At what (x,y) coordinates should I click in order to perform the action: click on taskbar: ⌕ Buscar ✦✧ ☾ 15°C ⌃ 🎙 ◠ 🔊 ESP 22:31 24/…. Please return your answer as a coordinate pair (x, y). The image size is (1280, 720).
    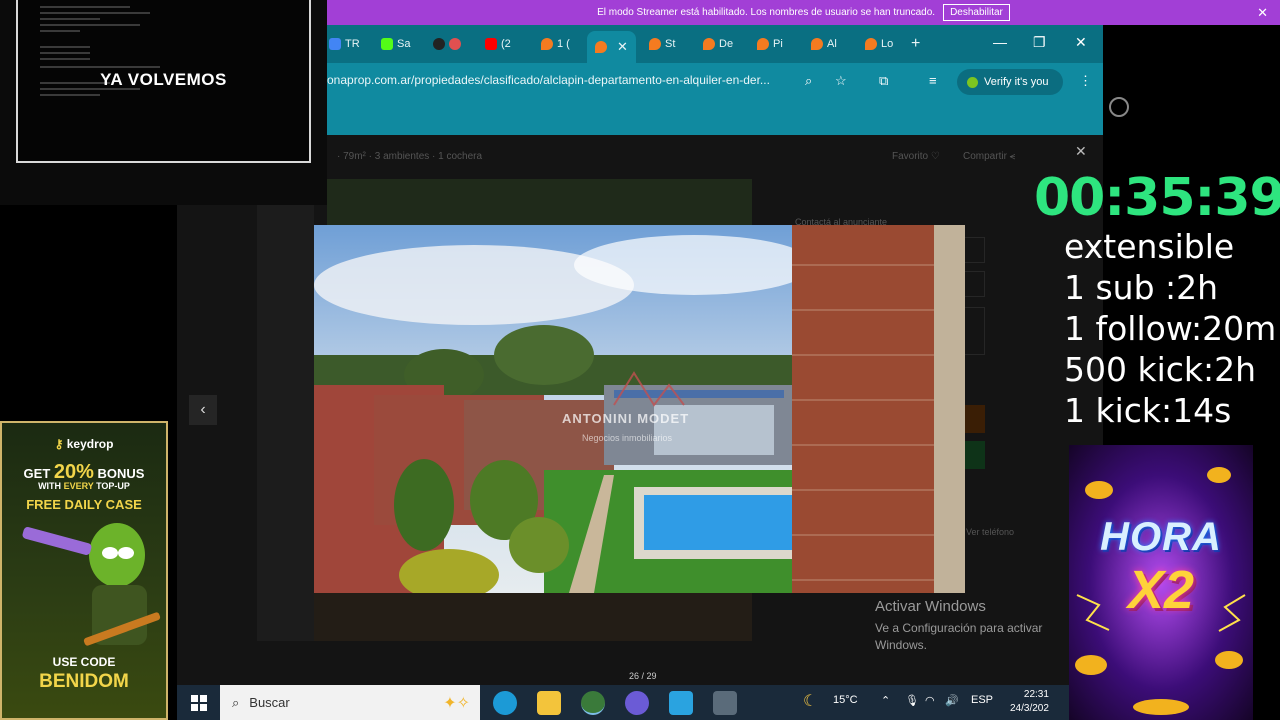
    Looking at the image, I should click on (640, 702).